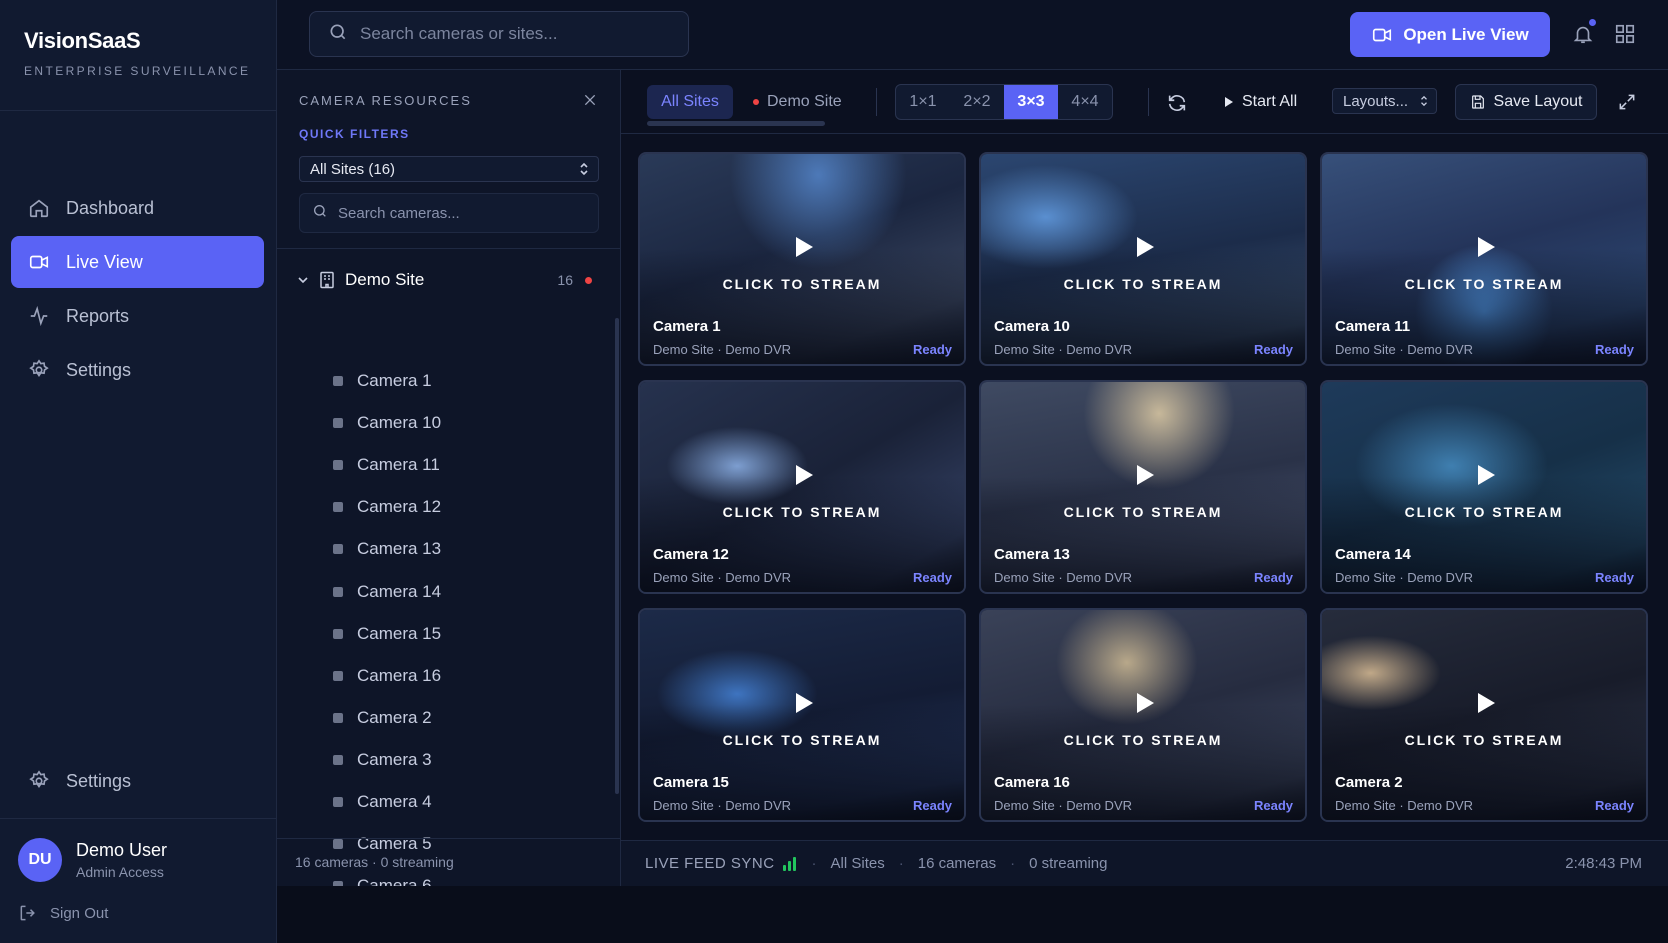  What do you see at coordinates (399, 507) in the screenshot?
I see `tree-camera-label: Camera 12` at bounding box center [399, 507].